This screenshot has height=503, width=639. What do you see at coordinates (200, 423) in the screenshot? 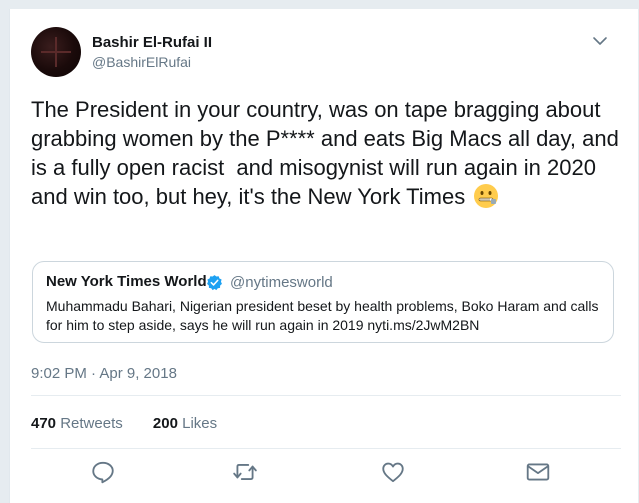
I see `likes-label: Likes` at bounding box center [200, 423].